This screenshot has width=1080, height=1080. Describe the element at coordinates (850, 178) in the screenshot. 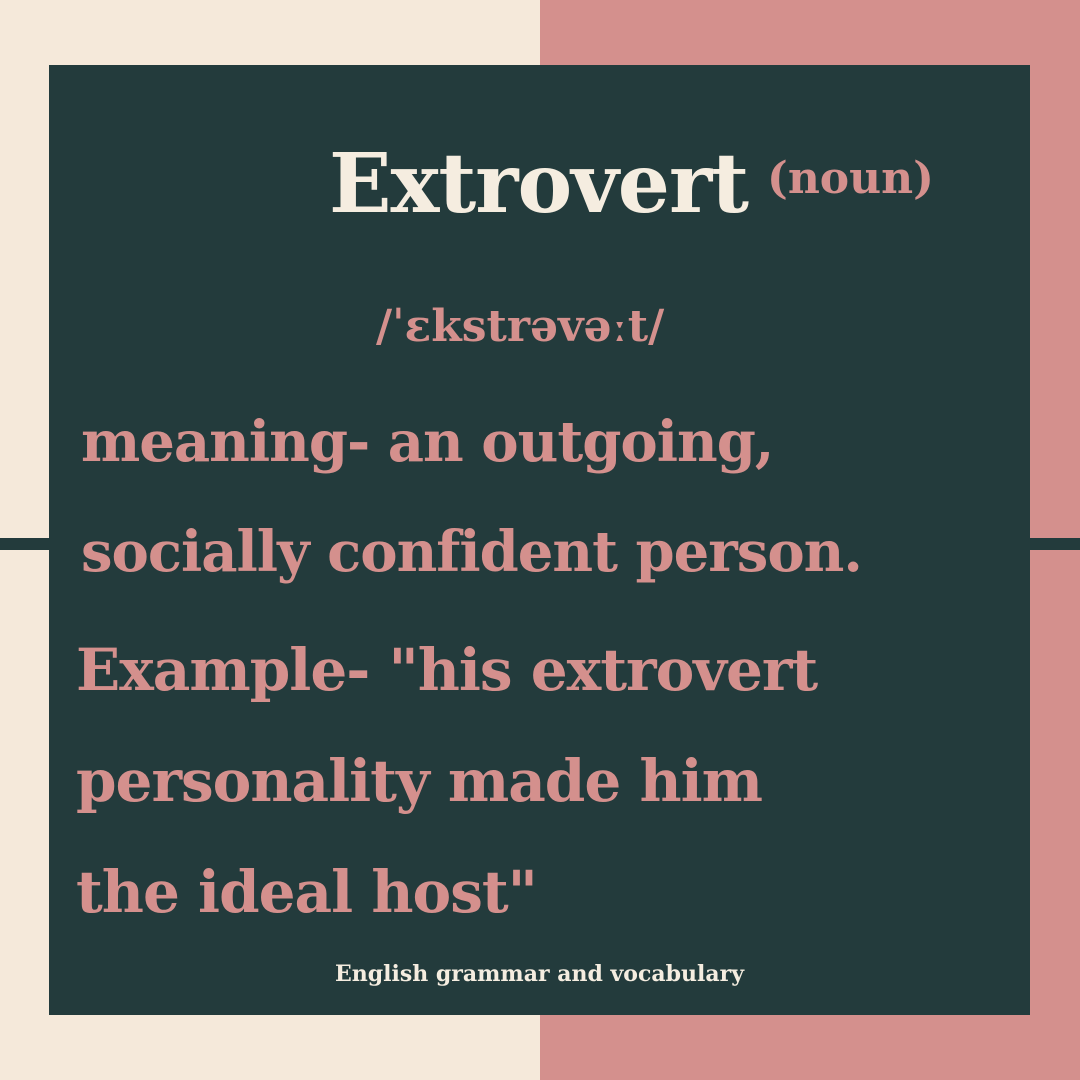

I see `part-of-speech: (noun)` at that location.